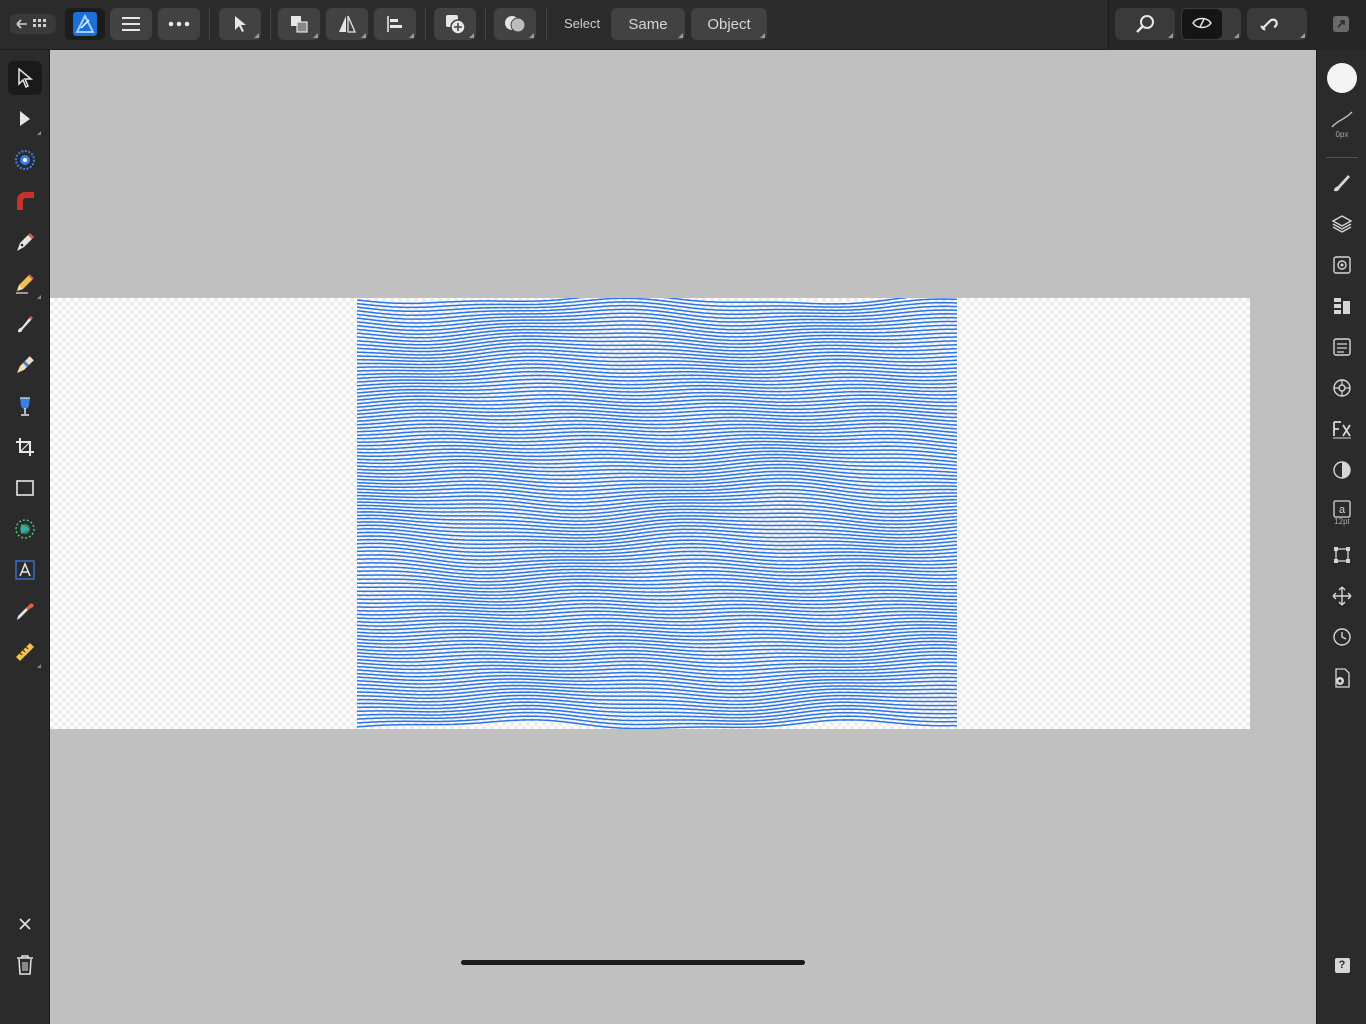 This screenshot has width=1366, height=1024. I want to click on text-tool-icon, so click(25, 570).